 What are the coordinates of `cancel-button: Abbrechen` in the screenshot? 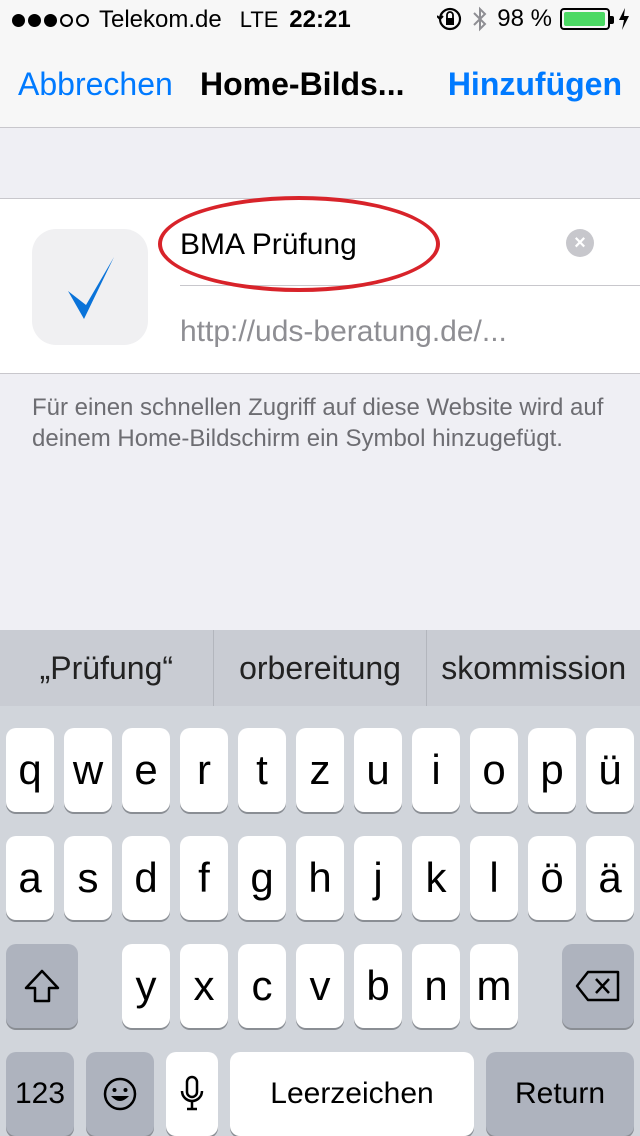 It's located at (95, 84).